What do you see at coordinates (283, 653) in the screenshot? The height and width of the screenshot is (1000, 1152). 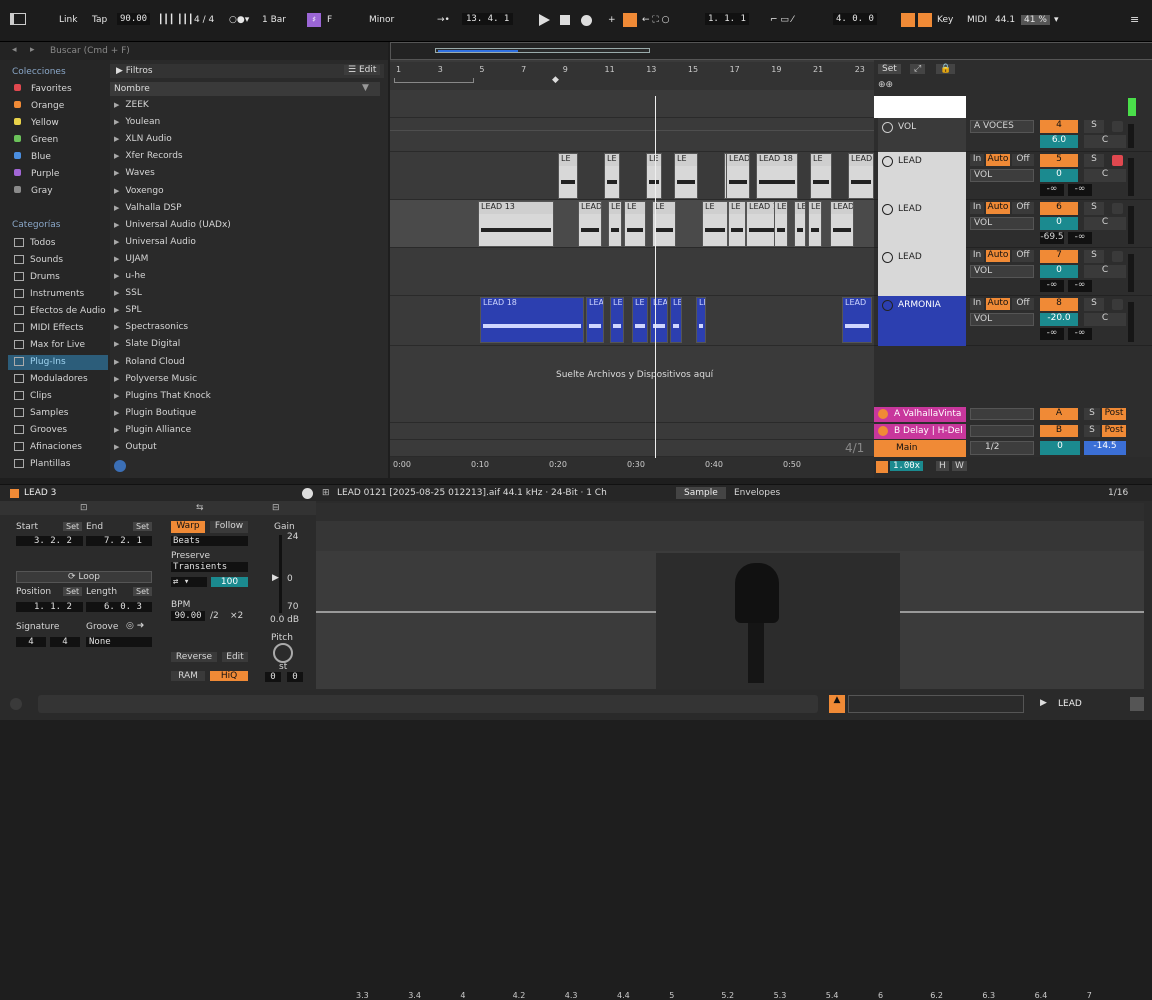 I see `pitch-knob` at bounding box center [283, 653].